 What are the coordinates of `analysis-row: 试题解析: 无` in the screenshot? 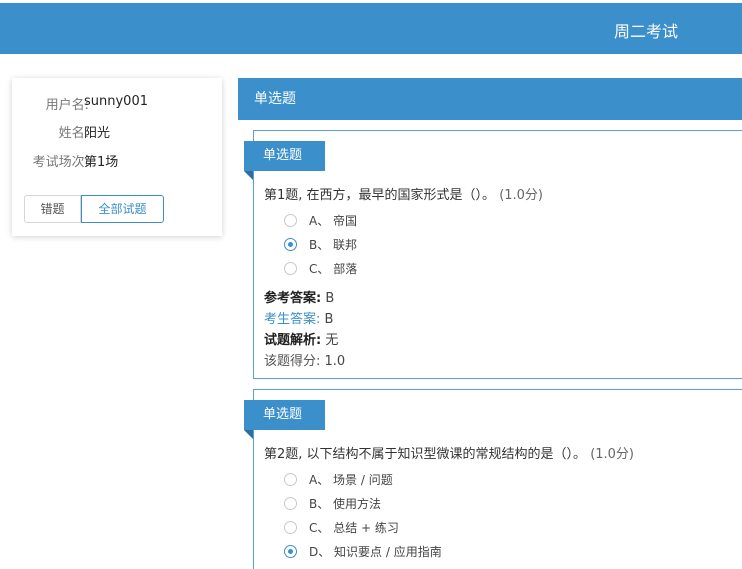 It's located at (301, 338).